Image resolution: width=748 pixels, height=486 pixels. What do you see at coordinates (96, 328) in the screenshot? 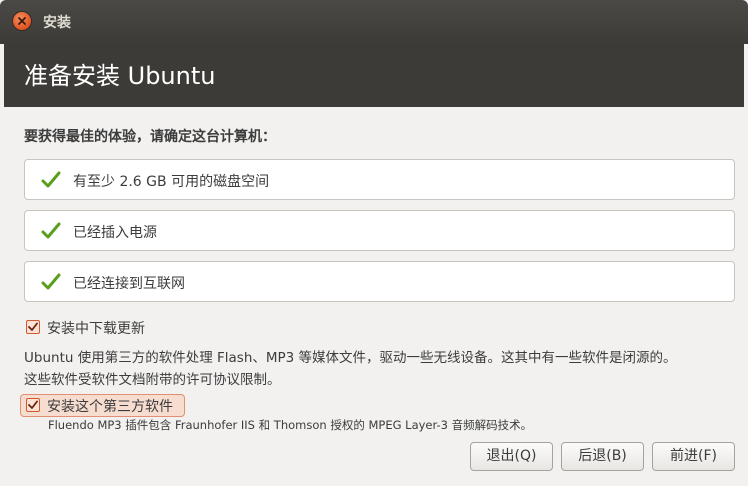
I see `download-updates-label: 安装中下载更新` at bounding box center [96, 328].